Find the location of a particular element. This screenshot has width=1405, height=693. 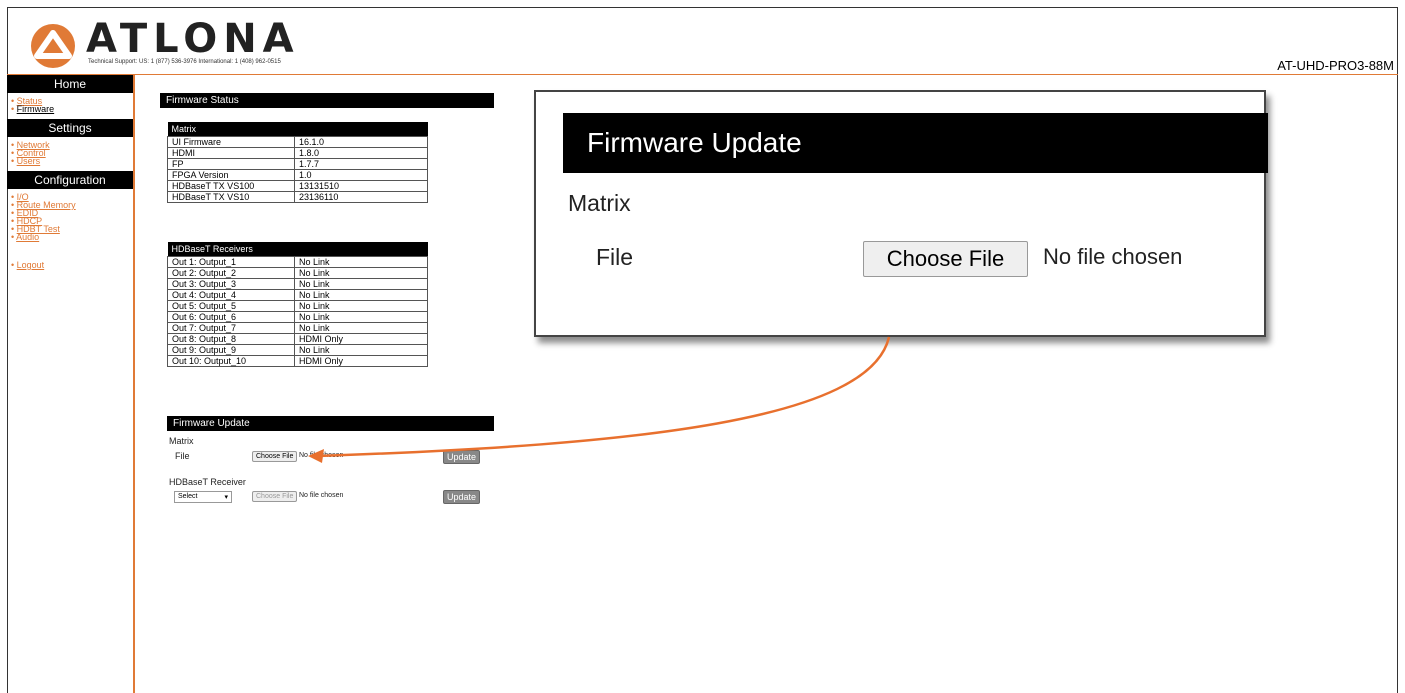

callout-arrow-icon is located at coordinates (599, 399).